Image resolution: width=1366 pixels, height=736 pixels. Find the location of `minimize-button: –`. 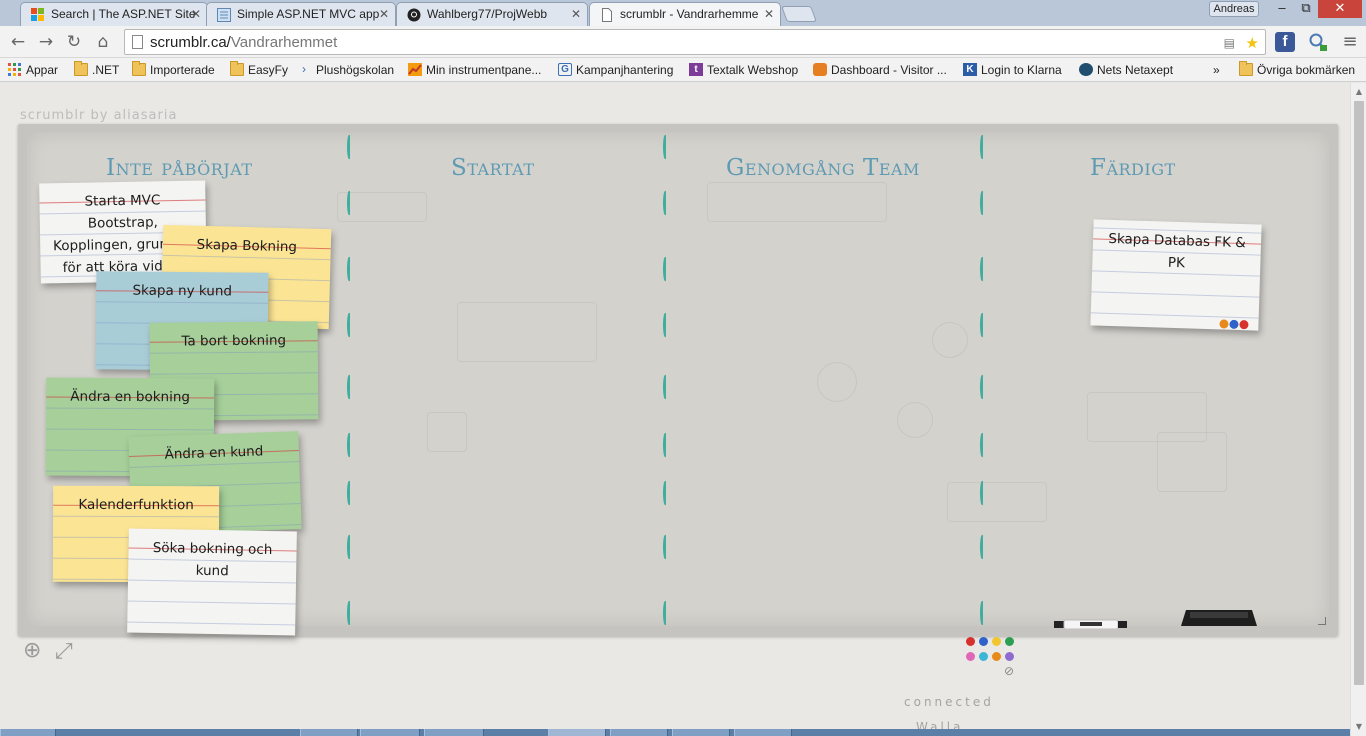

minimize-button: – is located at coordinates (1282, 9).